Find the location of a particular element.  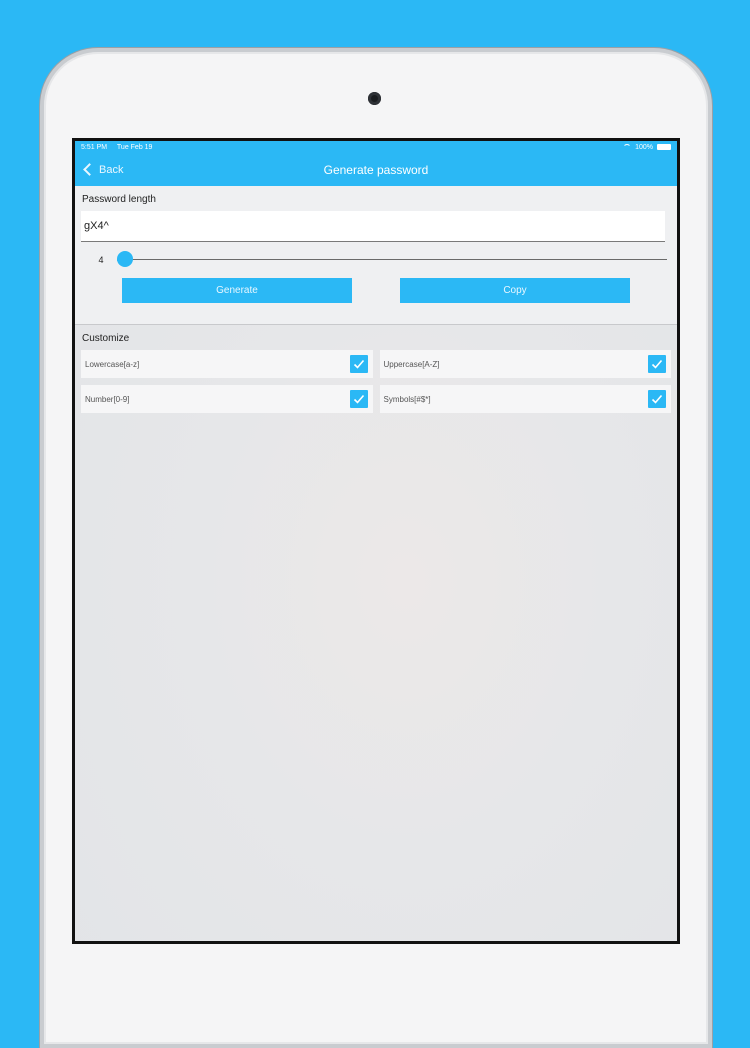

password-length-heading: Password length is located at coordinates (119, 199).